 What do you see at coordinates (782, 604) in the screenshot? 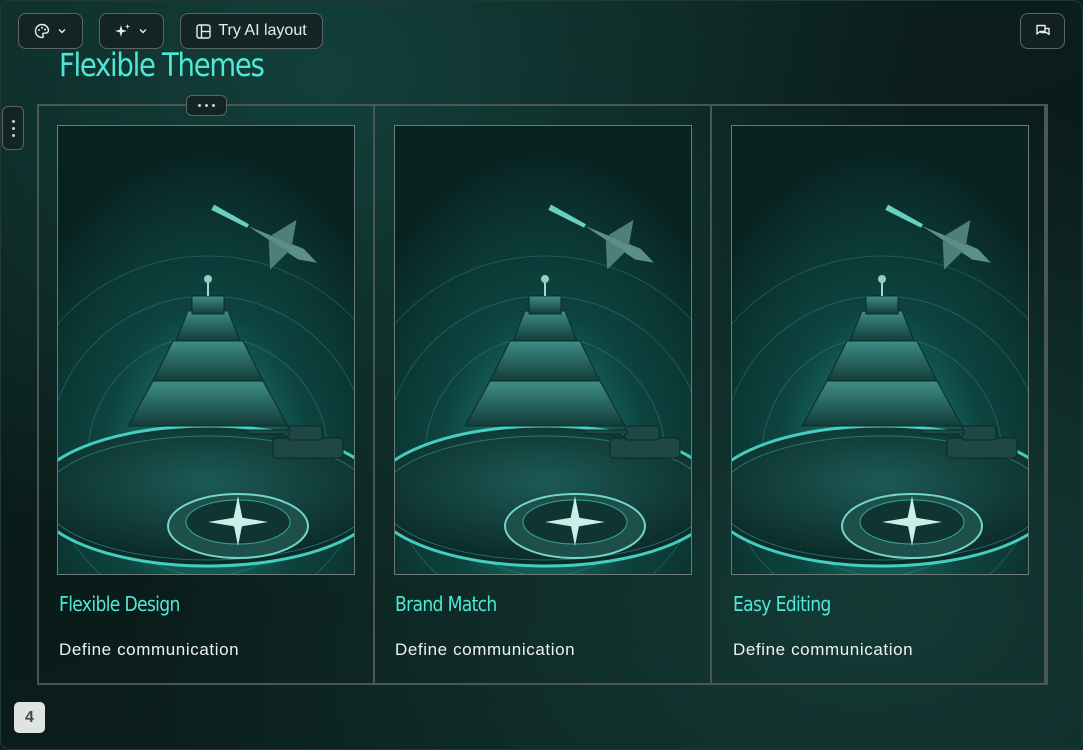
I see `card-title: Easy Editing` at bounding box center [782, 604].